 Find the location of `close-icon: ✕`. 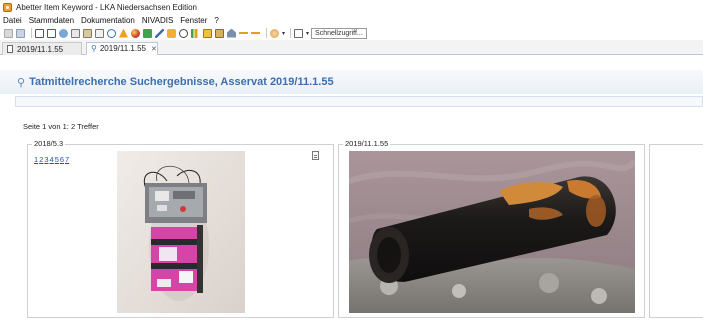

close-icon: ✕ is located at coordinates (154, 49).